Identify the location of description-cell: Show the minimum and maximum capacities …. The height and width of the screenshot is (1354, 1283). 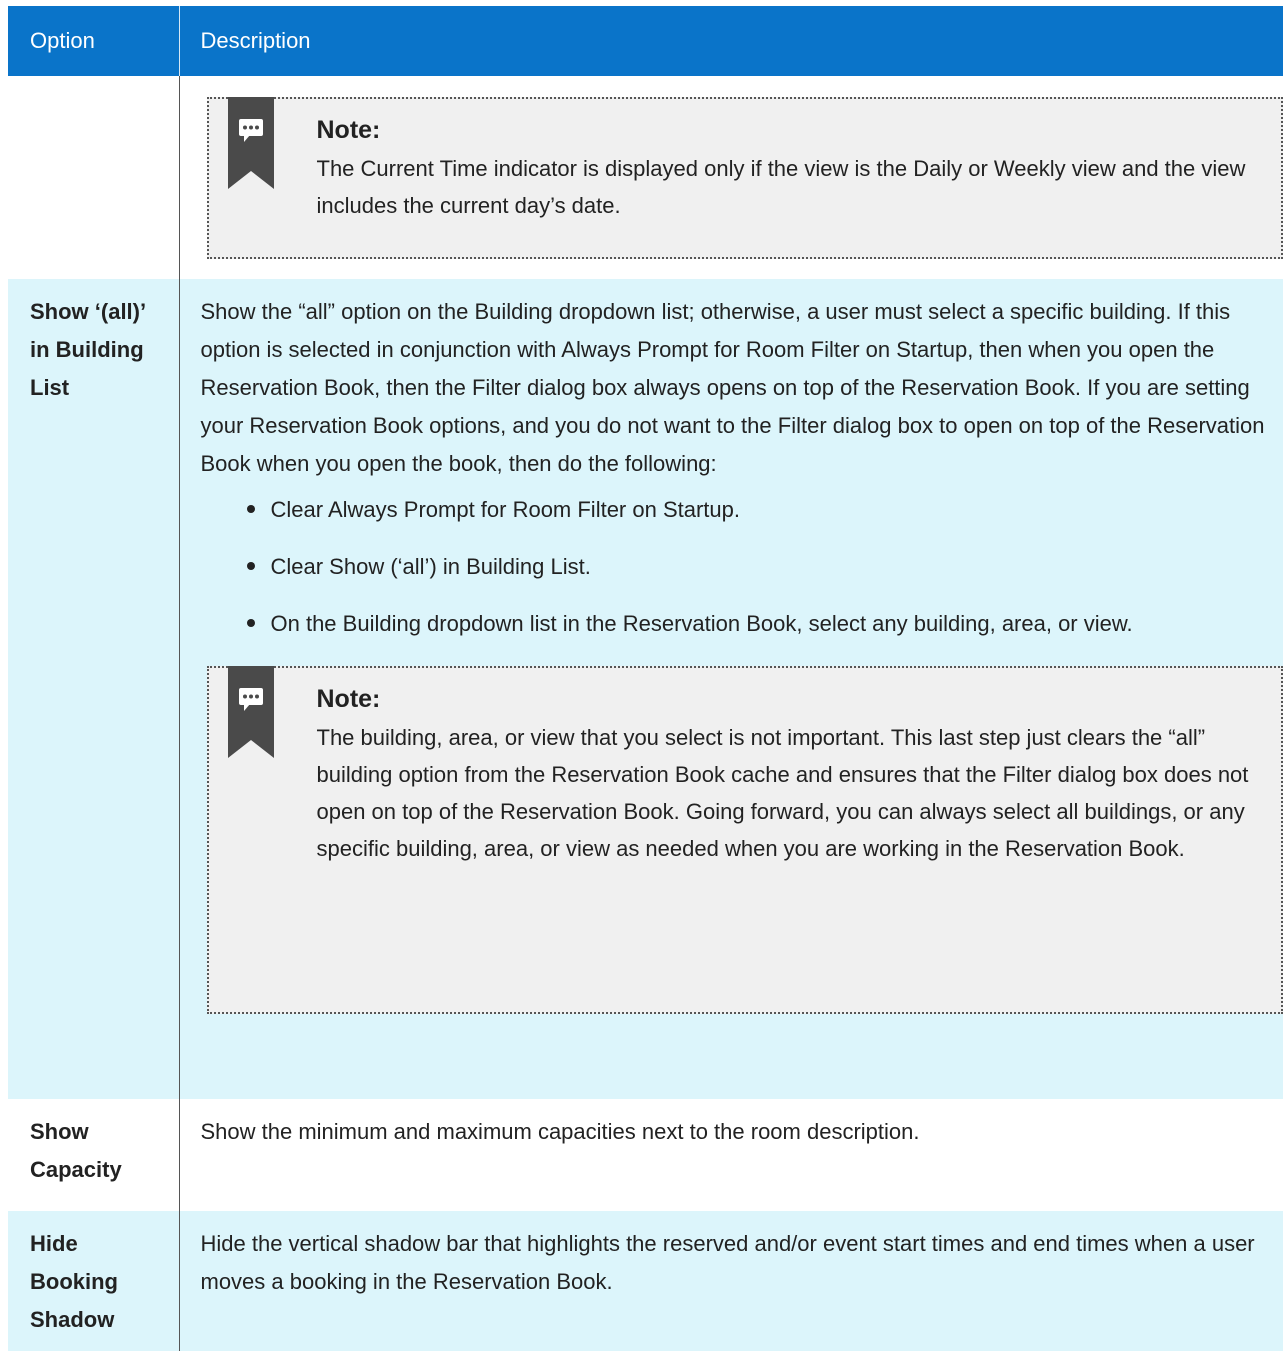
(730, 1155).